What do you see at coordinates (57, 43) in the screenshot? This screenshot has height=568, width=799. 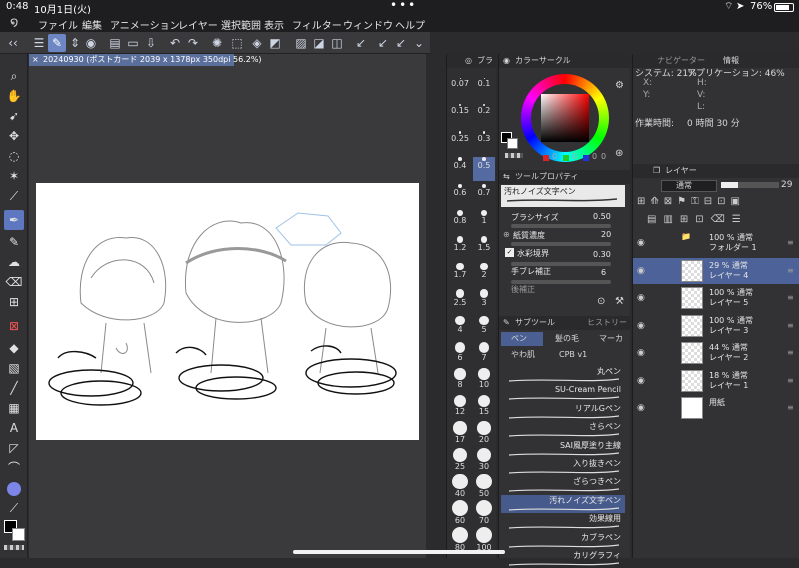 I see `canvas-edit-icon: ✎` at bounding box center [57, 43].